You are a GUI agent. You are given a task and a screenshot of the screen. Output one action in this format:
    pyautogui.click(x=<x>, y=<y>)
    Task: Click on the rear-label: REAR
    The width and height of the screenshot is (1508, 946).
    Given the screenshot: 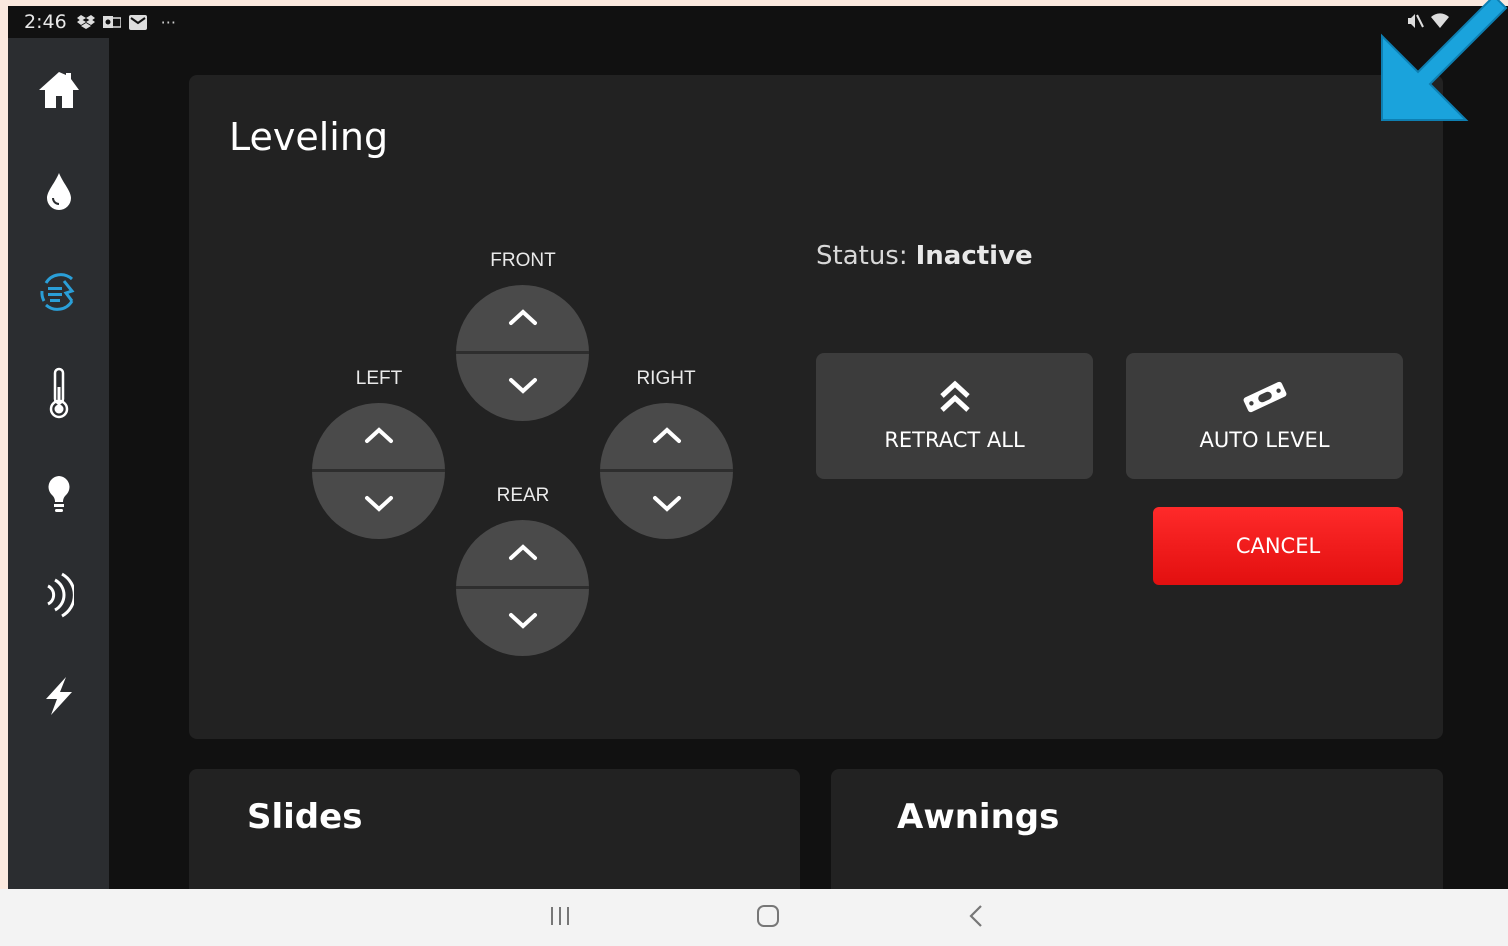 What is the action you would take?
    pyautogui.click(x=523, y=495)
    